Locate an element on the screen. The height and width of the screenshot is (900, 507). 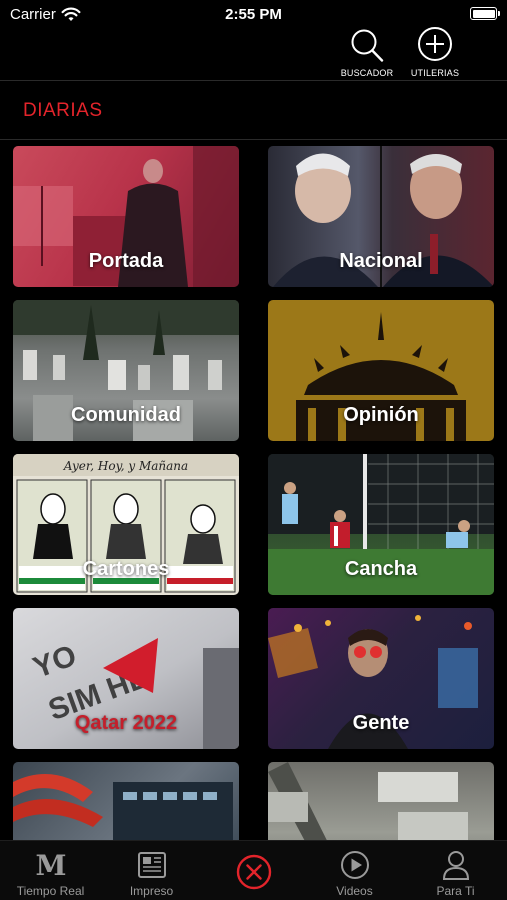
tab-tiempo-real: M Tiempo Real is located at coordinates (50, 870).